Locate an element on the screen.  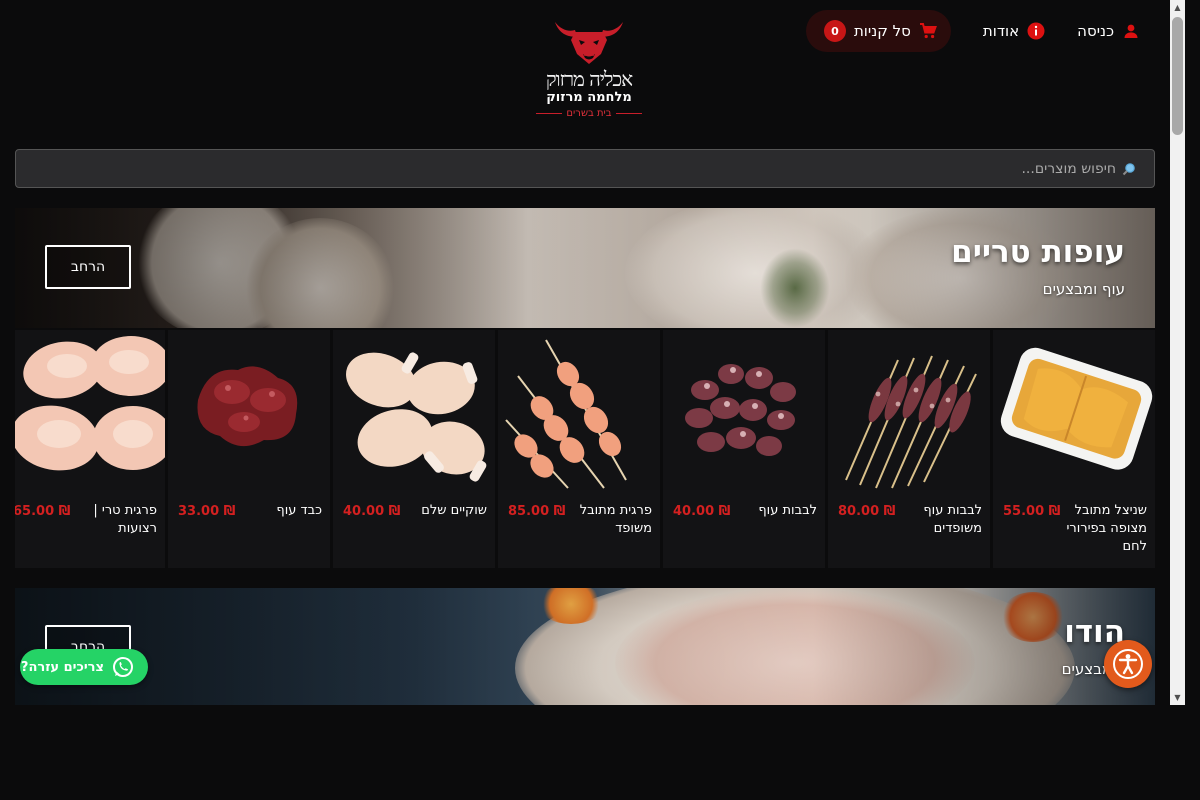
whatsapp-label: צריכים עזרה? is located at coordinates (62, 667).